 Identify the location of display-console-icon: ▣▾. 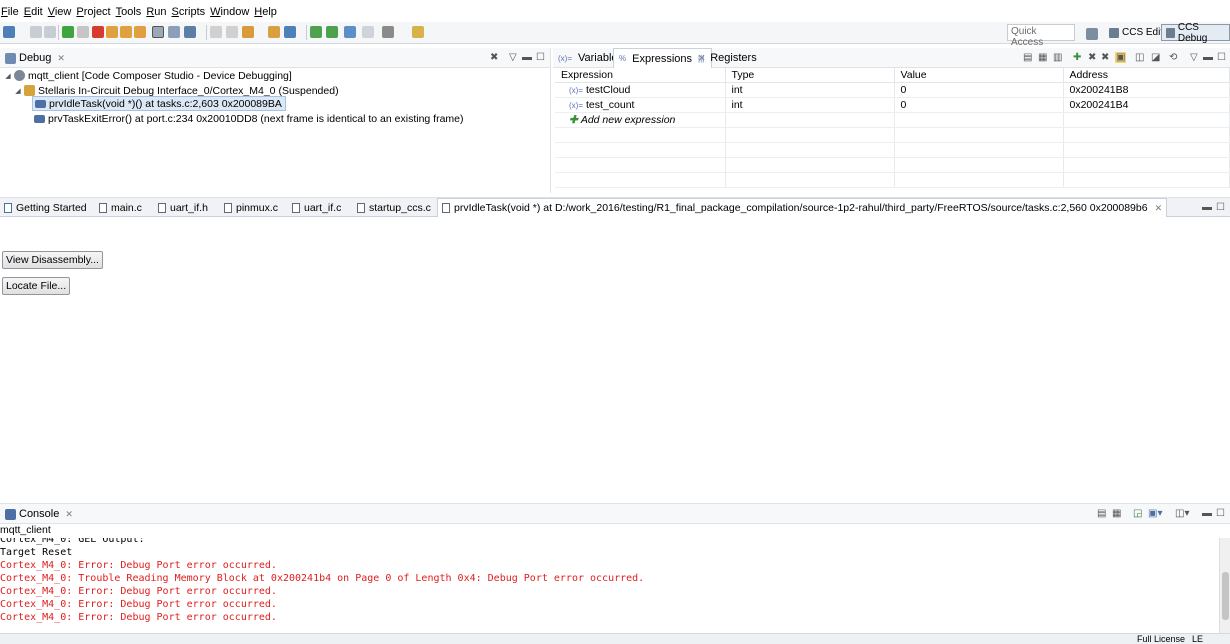
(1155, 513).